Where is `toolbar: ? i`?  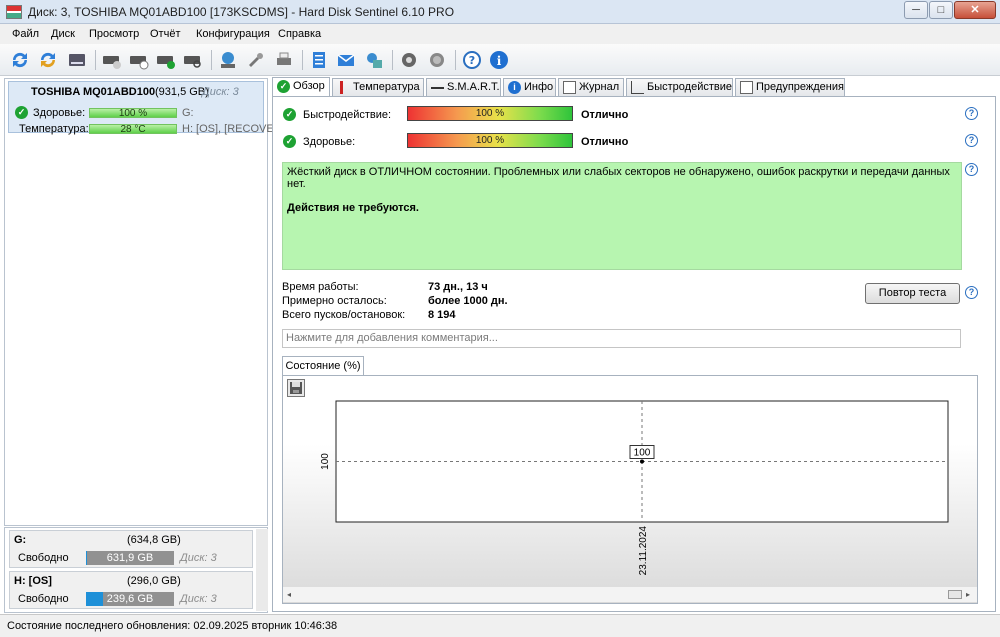
toolbar: ? i is located at coordinates (500, 60).